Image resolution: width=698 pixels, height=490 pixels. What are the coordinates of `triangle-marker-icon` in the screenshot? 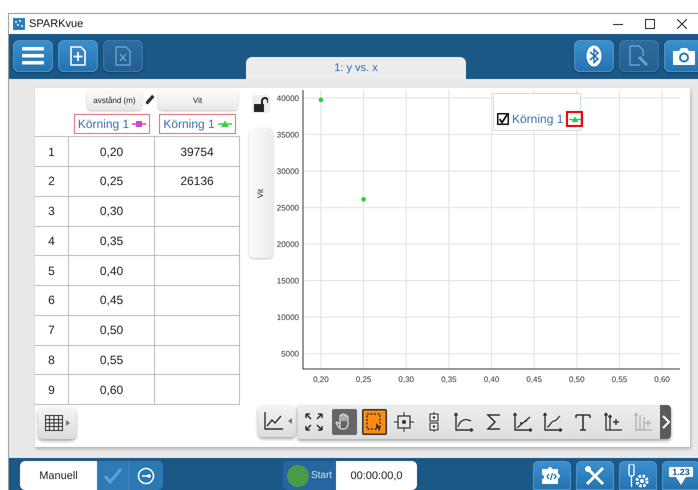 It's located at (574, 119).